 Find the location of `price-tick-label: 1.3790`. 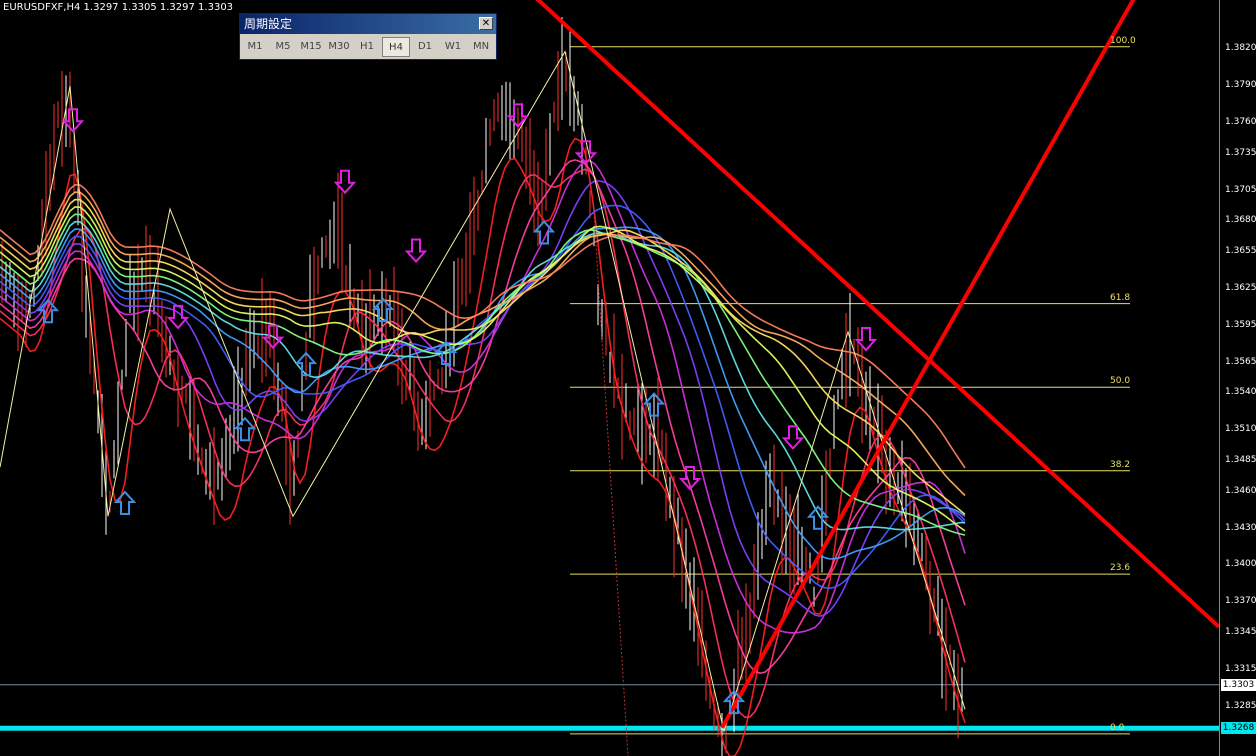

price-tick-label: 1.3790 is located at coordinates (1240, 85).